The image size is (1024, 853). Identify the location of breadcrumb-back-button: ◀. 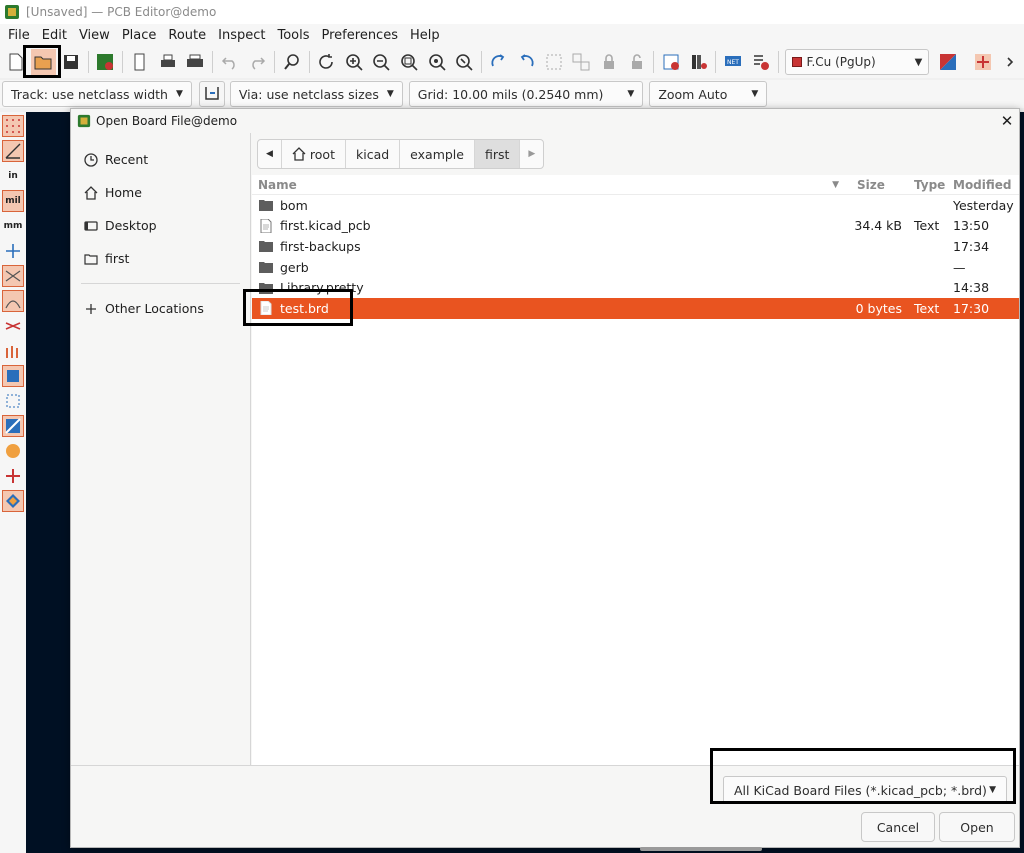
(270, 154).